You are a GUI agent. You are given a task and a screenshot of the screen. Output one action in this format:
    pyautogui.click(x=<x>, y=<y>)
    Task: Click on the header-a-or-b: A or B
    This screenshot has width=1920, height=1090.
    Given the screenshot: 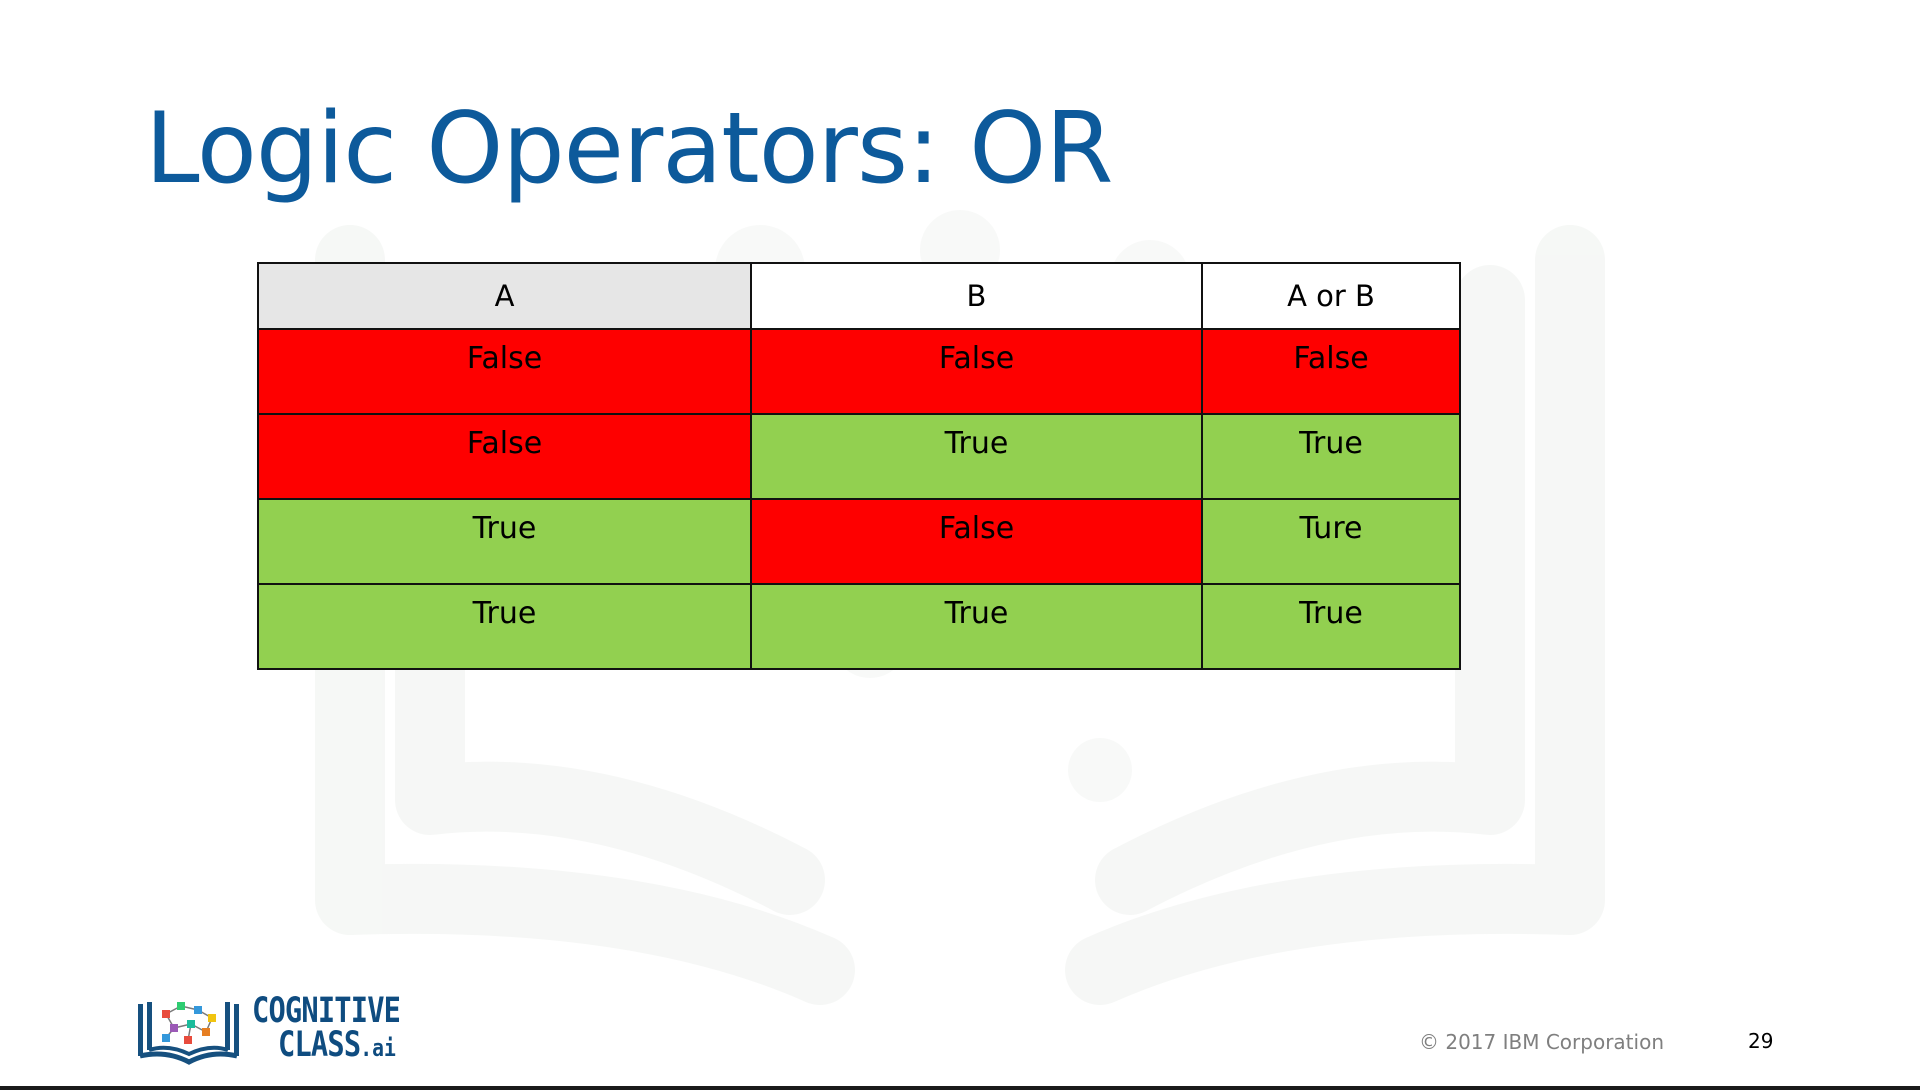 What is the action you would take?
    pyautogui.click(x=1331, y=296)
    